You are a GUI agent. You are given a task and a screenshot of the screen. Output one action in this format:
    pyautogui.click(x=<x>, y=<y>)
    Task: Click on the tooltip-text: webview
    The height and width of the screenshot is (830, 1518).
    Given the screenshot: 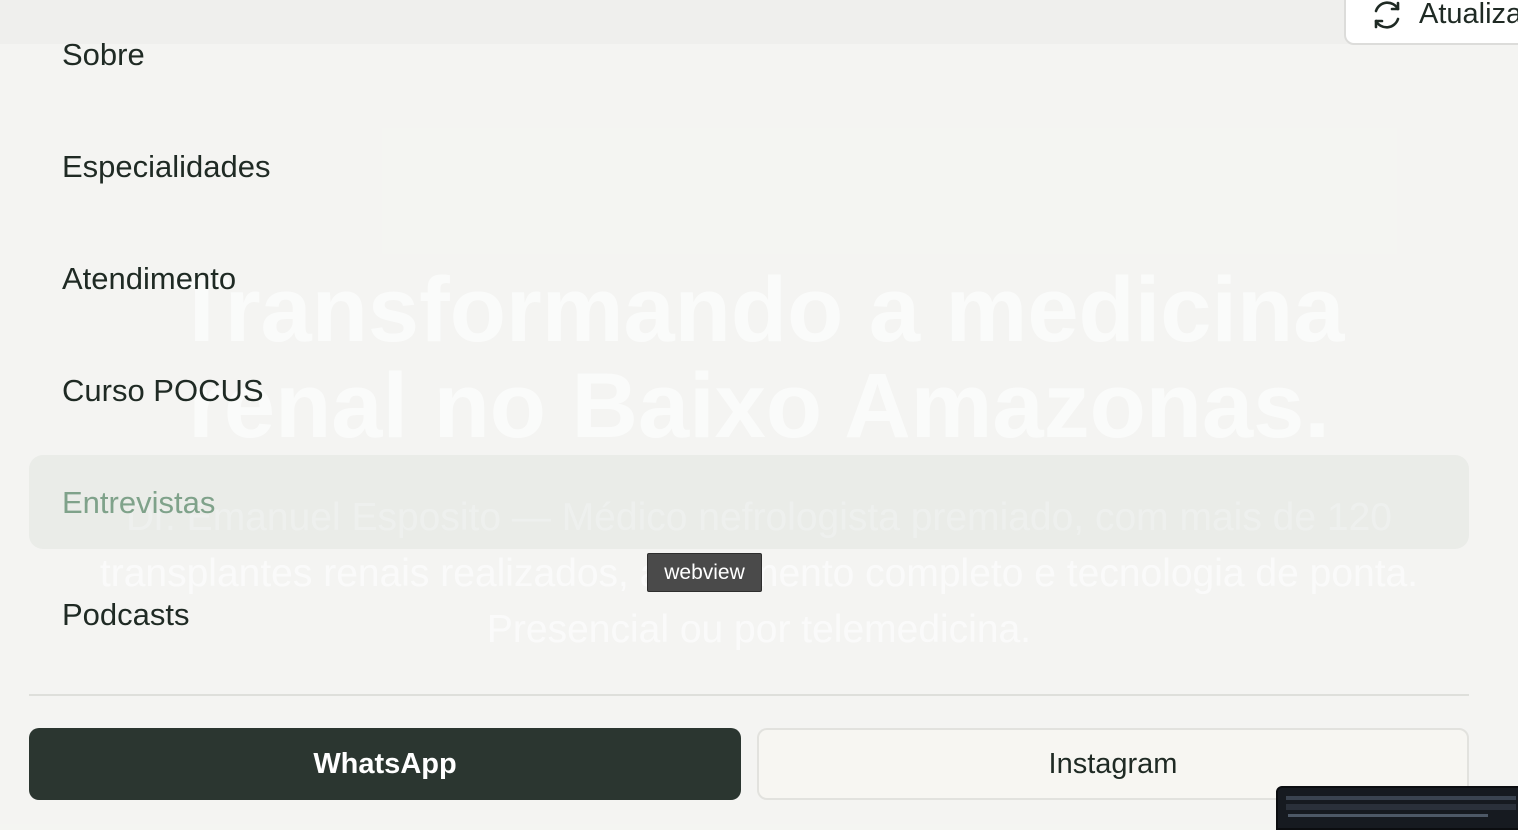 What is the action you would take?
    pyautogui.click(x=704, y=572)
    